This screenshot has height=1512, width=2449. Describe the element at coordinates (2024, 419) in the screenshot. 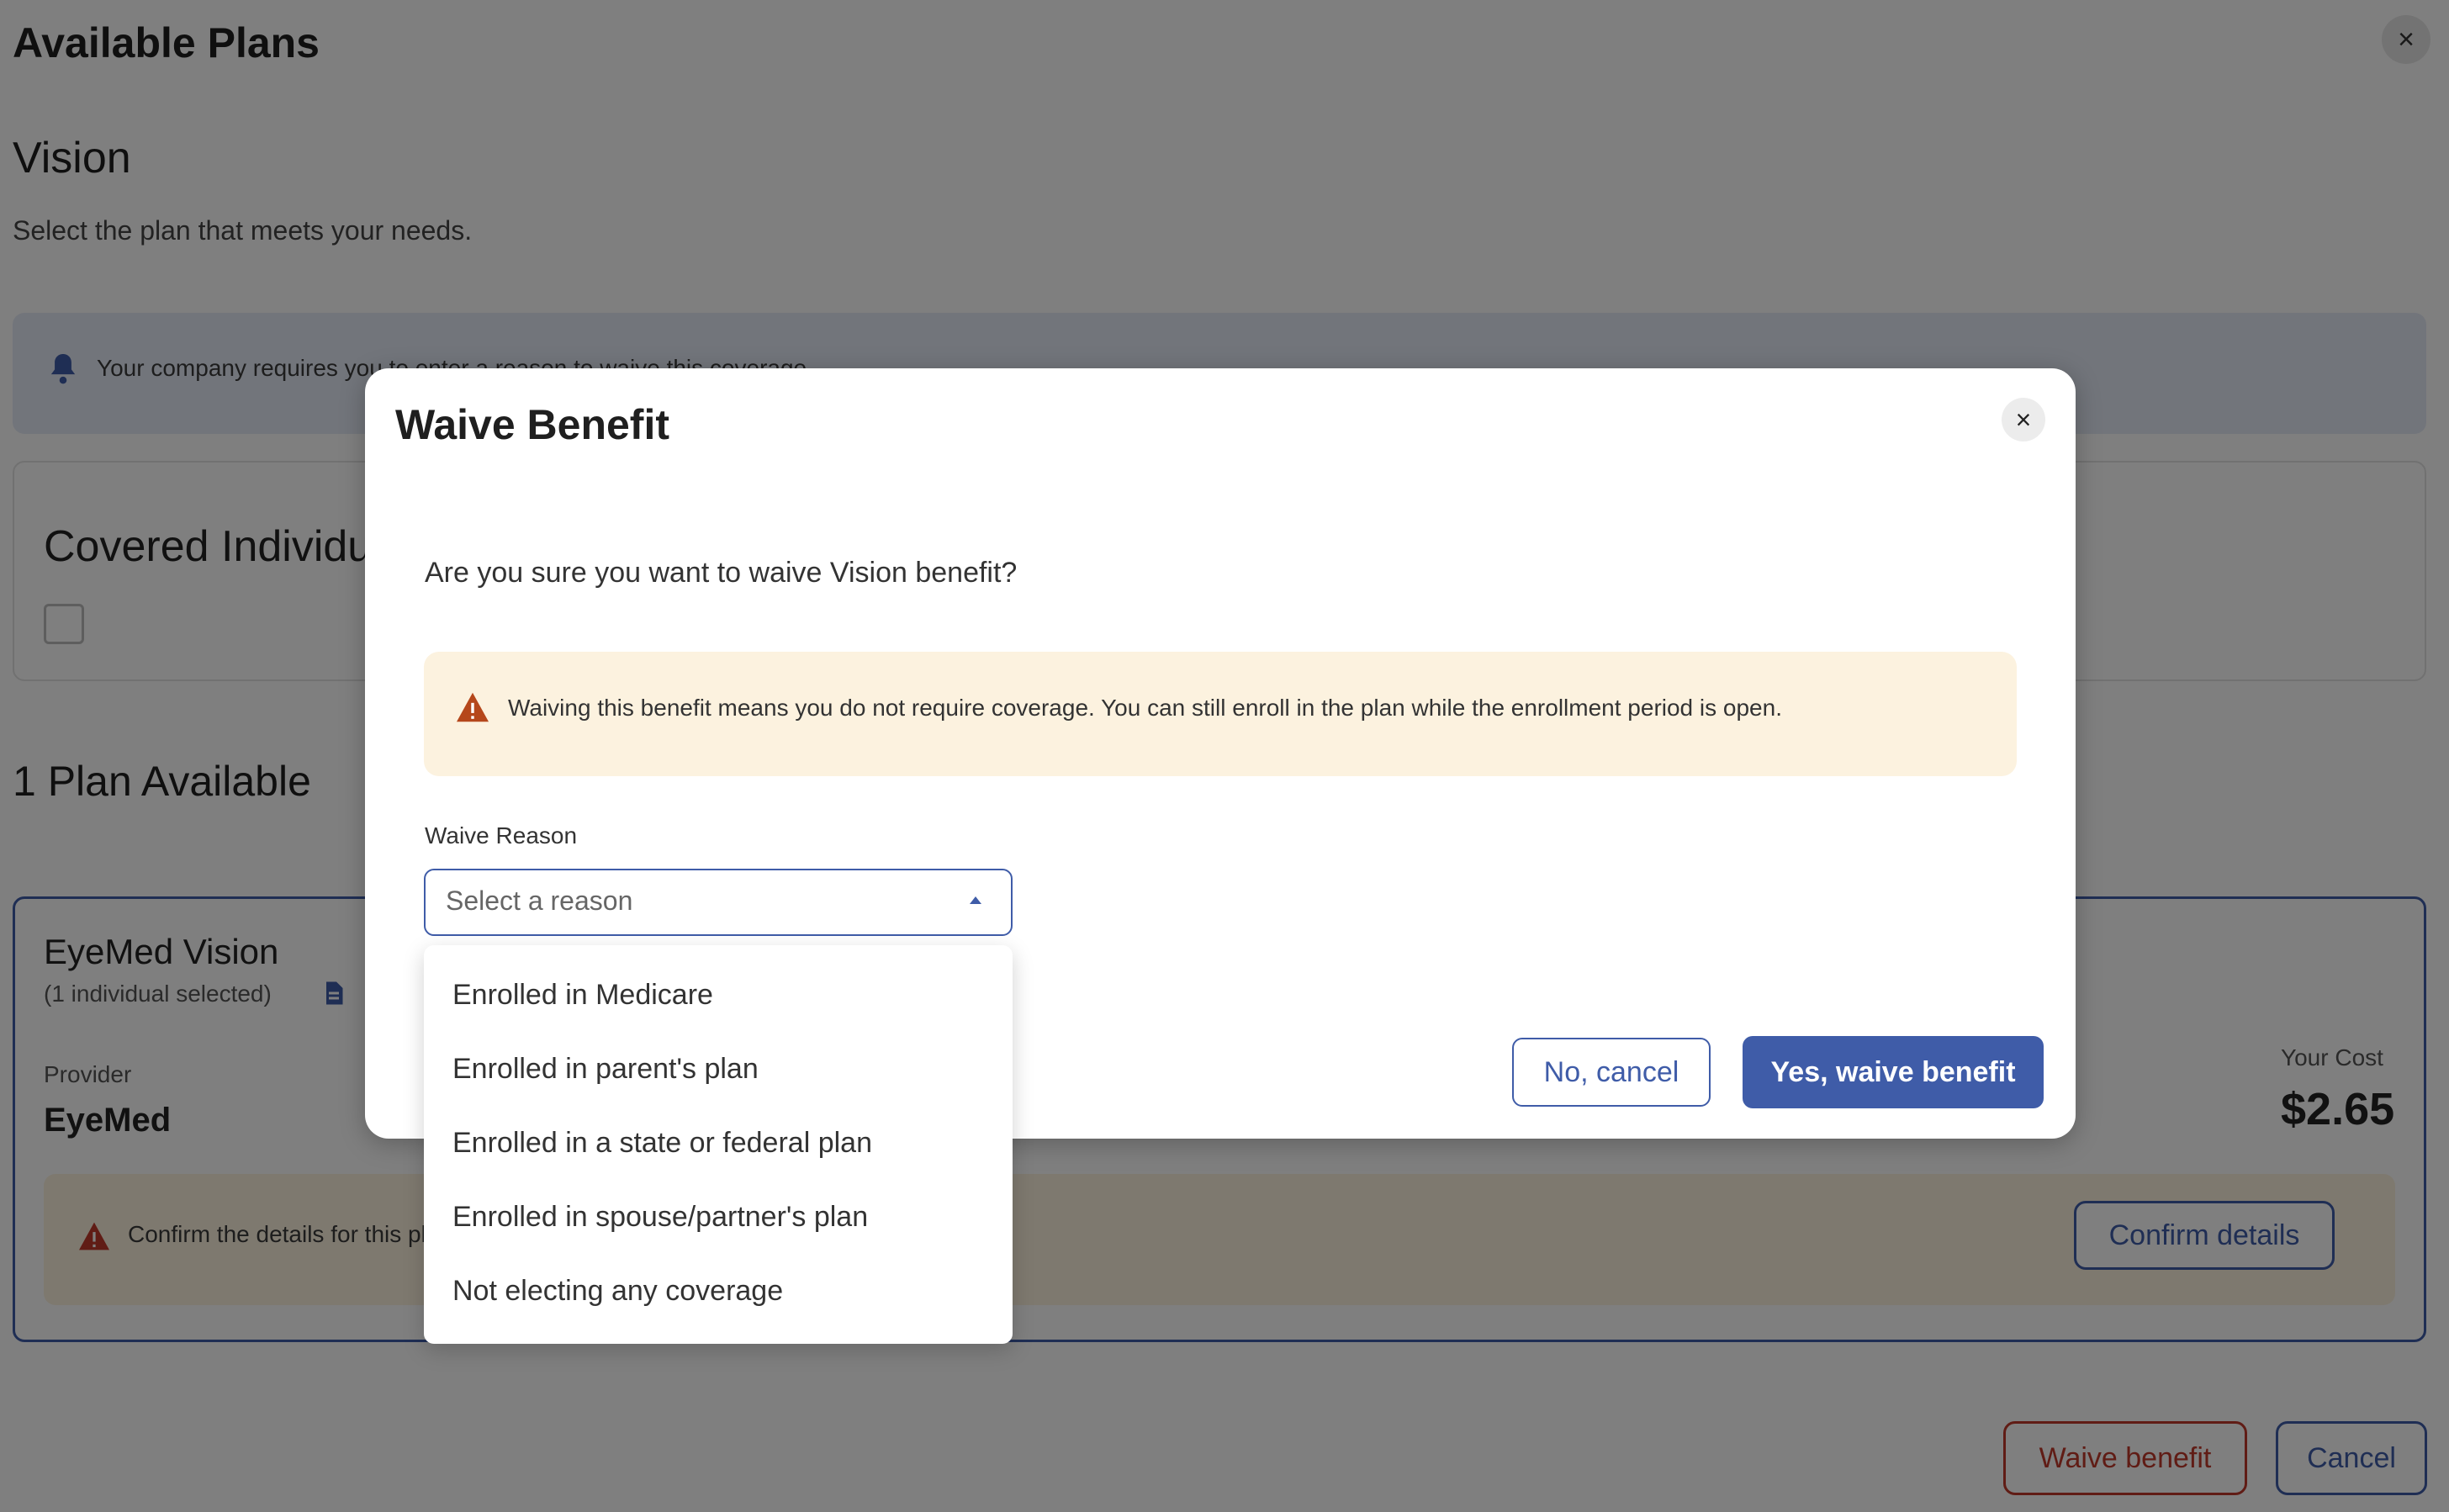

I see `modal-close-icon: ×` at that location.